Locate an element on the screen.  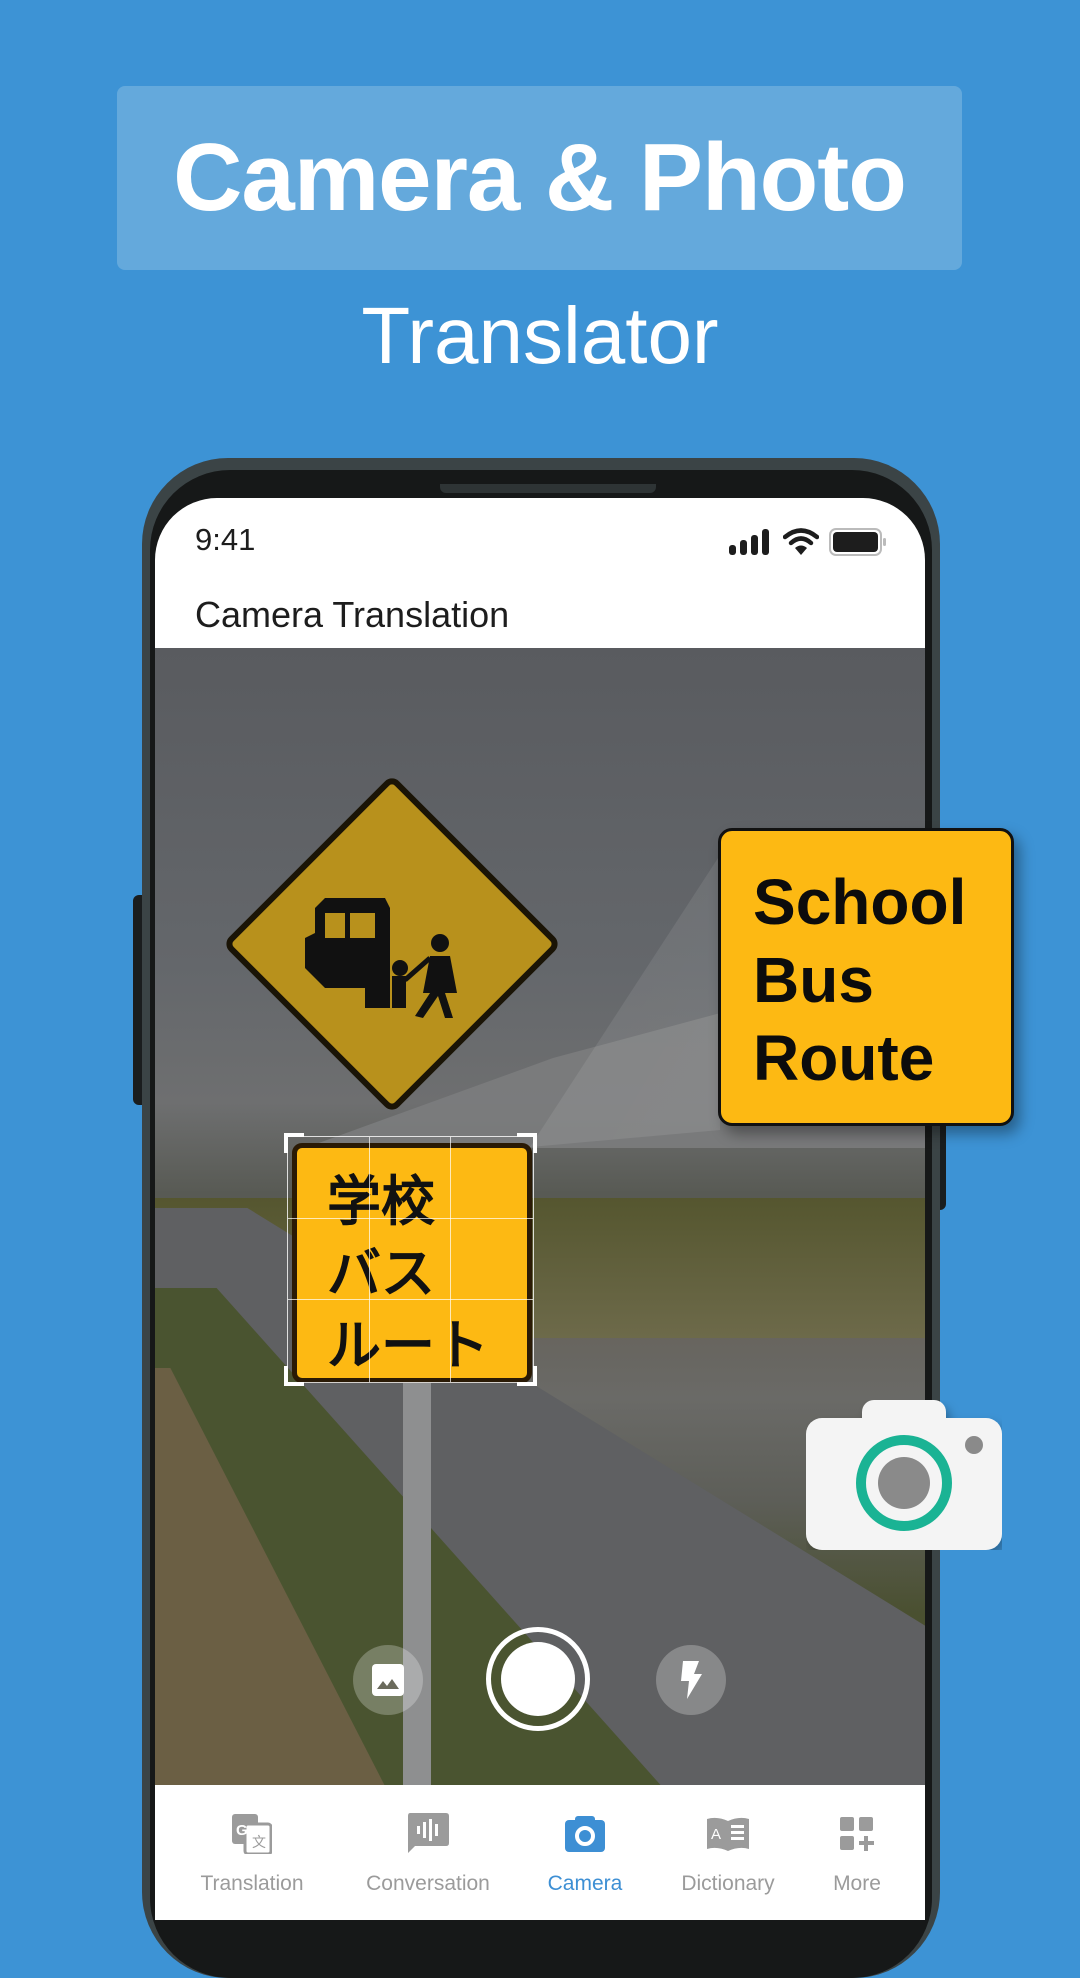
tab-label: Dictionary is located at coordinates (728, 1883).